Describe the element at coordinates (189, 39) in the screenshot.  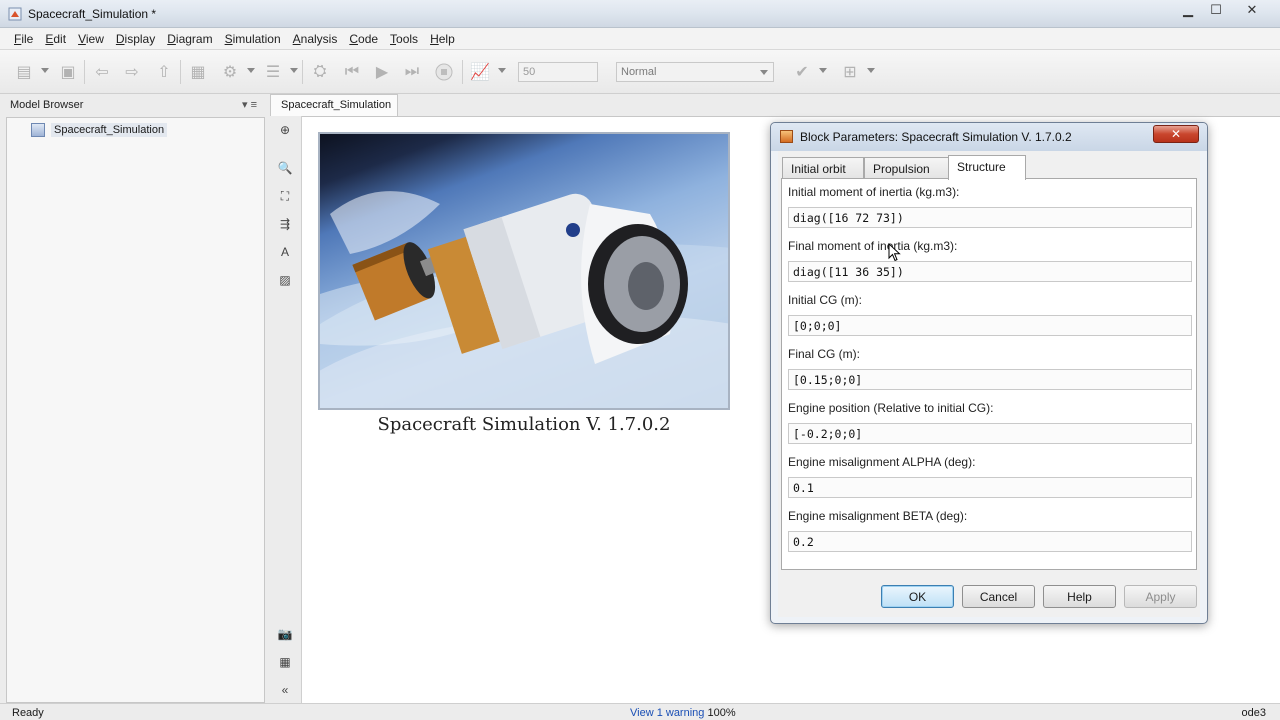
I see `menu-diagram: Diagram` at that location.